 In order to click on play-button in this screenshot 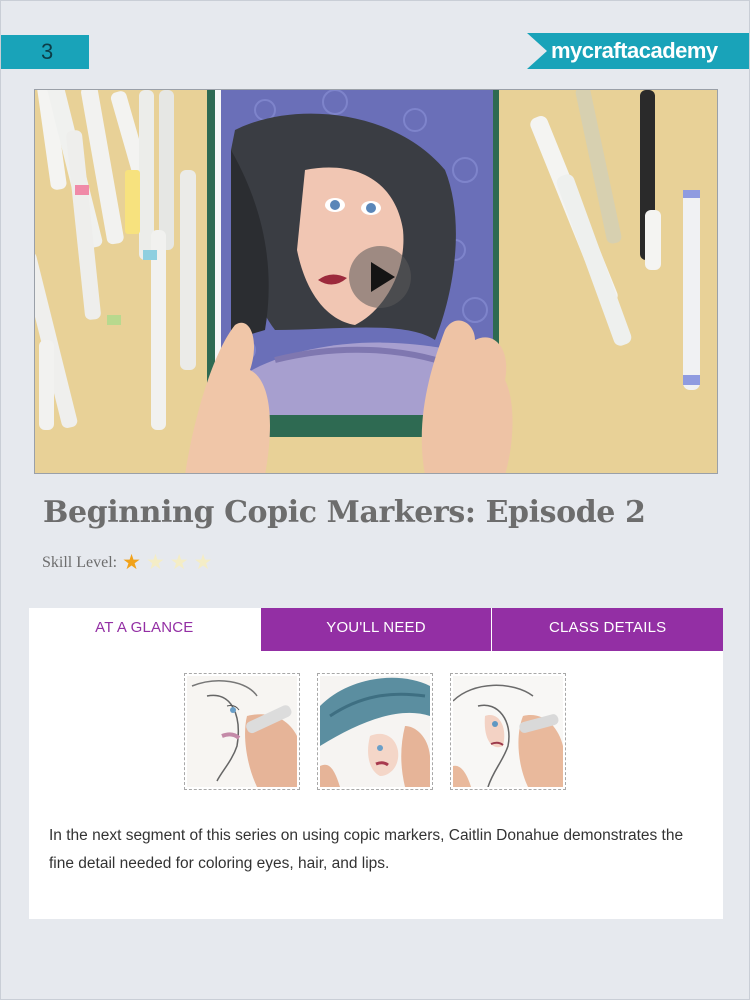, I will do `click(380, 277)`.